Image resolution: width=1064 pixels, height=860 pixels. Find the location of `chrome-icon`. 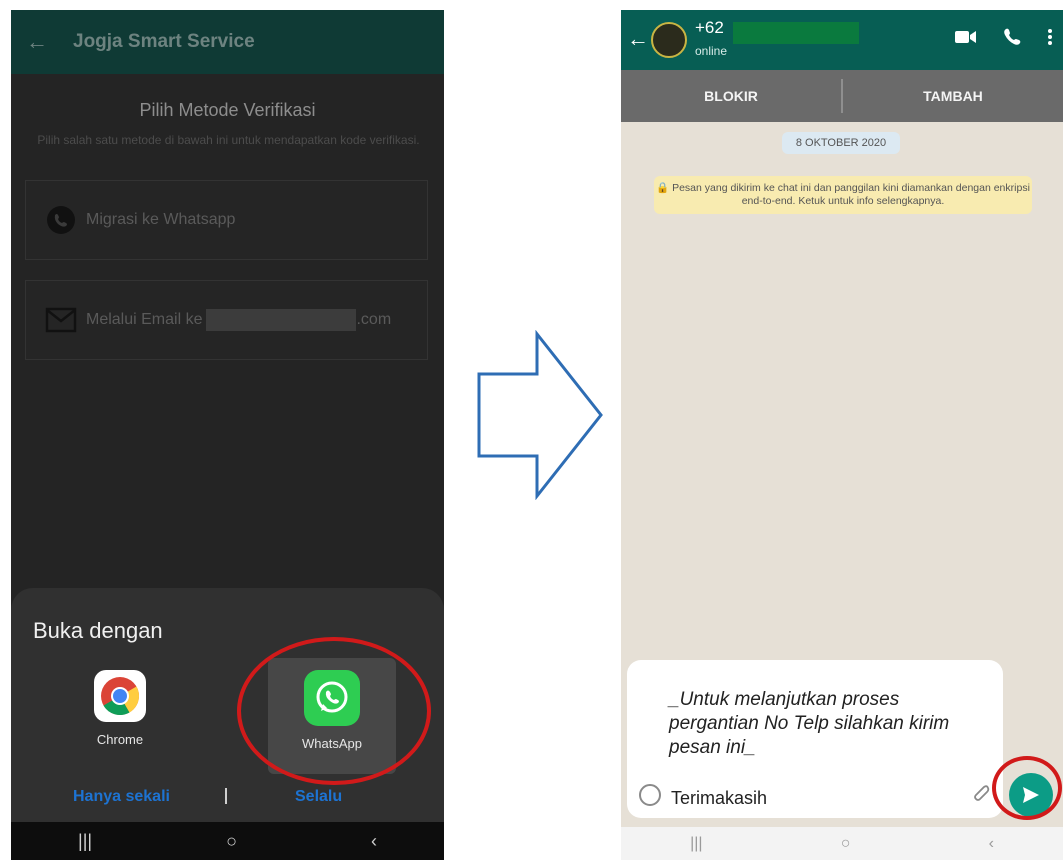

chrome-icon is located at coordinates (120, 696).